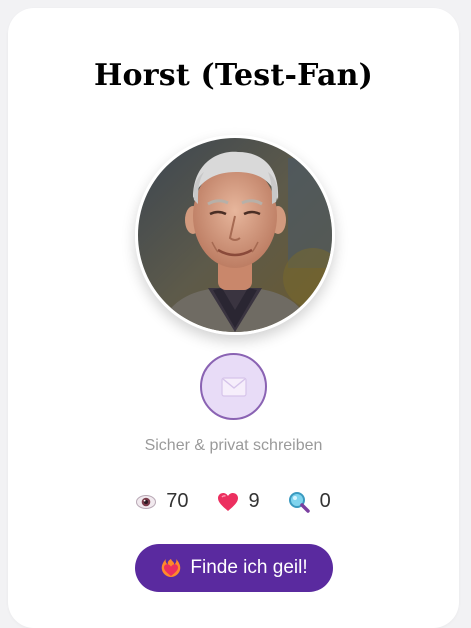  What do you see at coordinates (325, 501) in the screenshot?
I see `searches-count: 0` at bounding box center [325, 501].